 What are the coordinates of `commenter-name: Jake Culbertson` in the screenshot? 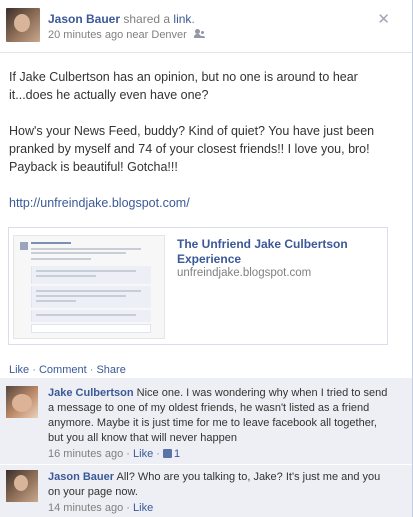 It's located at (91, 393).